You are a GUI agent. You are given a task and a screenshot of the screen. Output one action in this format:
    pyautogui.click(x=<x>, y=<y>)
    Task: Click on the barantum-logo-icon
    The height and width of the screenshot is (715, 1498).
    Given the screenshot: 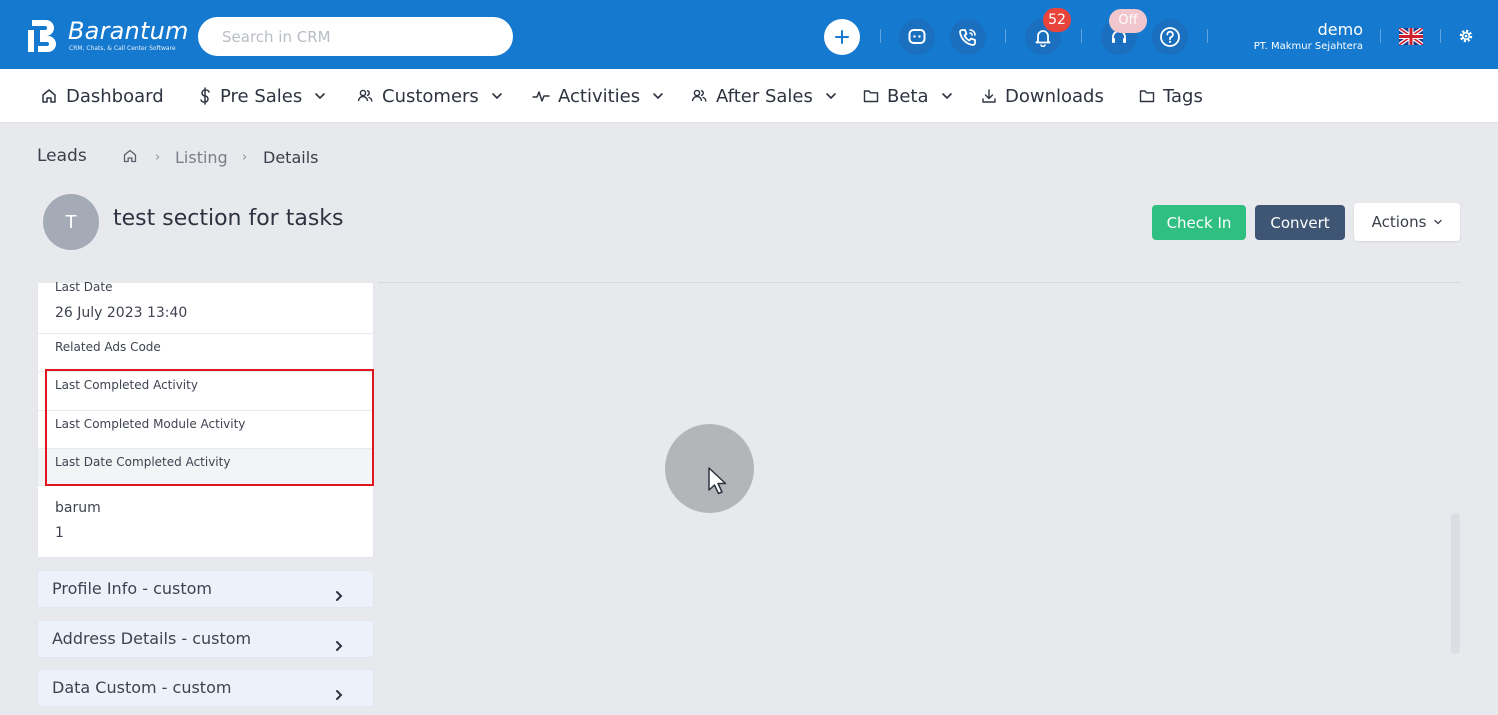 What is the action you would take?
    pyautogui.click(x=42, y=36)
    